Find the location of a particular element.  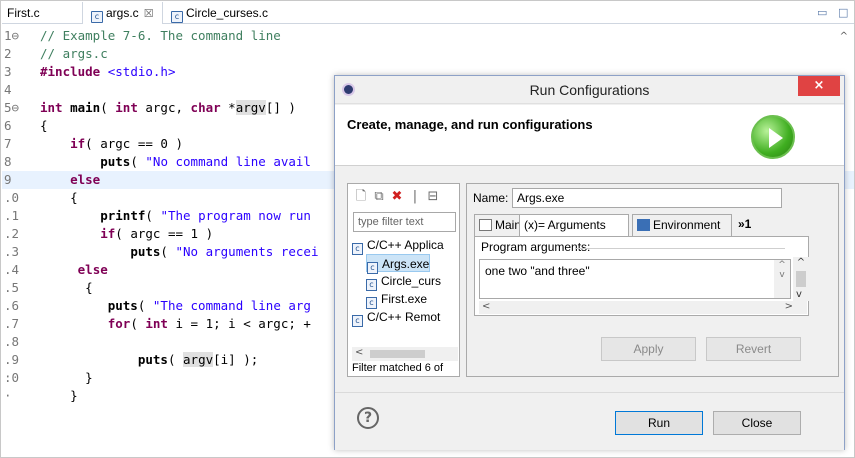

minimize-icon: ▭ is located at coordinates (822, 12).